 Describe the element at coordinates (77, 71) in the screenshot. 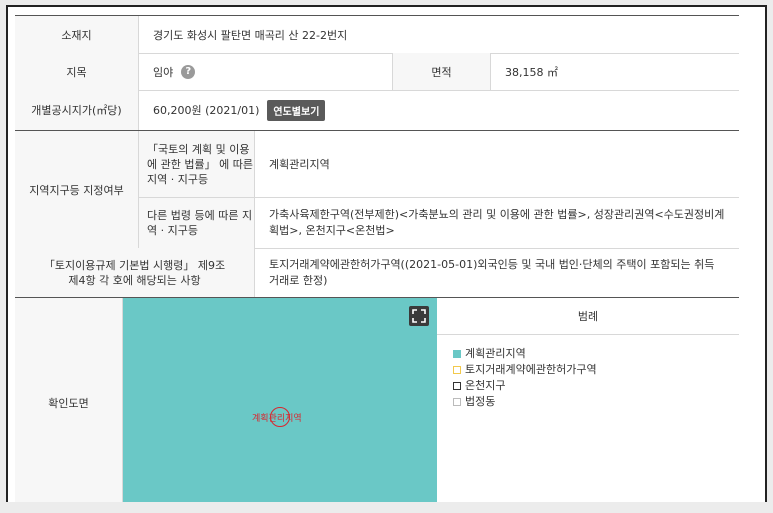

I see `land-category-label: 지목` at that location.